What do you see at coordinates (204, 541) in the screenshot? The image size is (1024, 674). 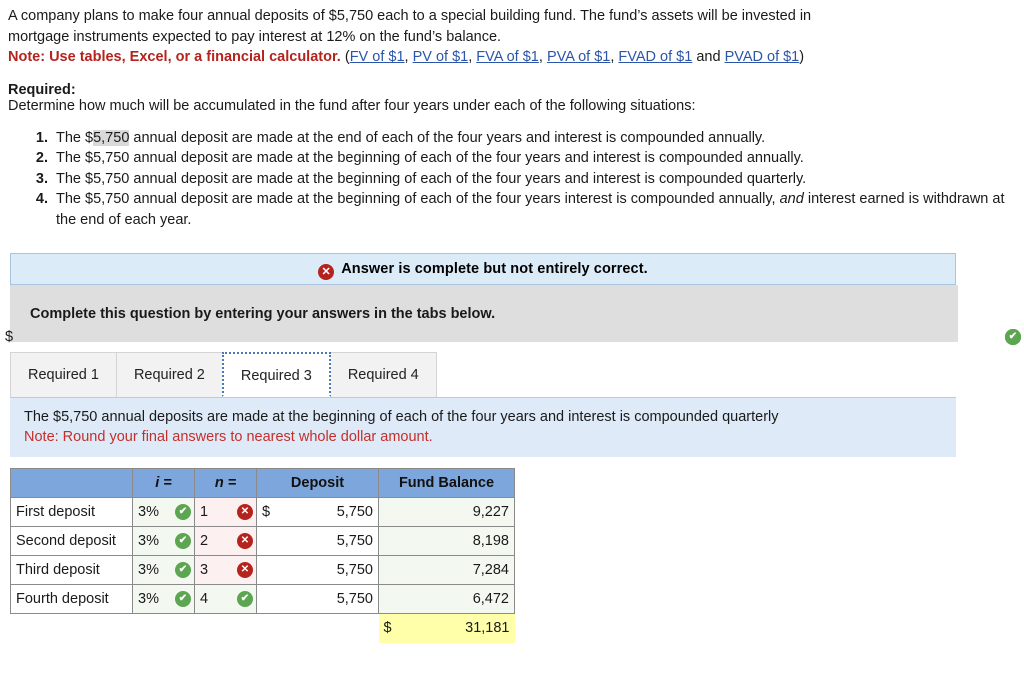 I see `cell-n-second-value: 2` at bounding box center [204, 541].